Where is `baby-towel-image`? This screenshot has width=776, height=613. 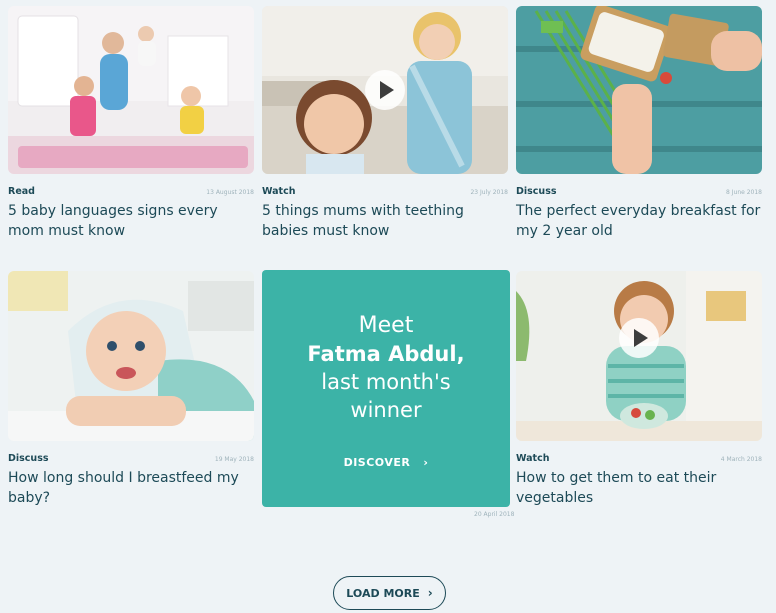
baby-towel-image is located at coordinates (131, 356).